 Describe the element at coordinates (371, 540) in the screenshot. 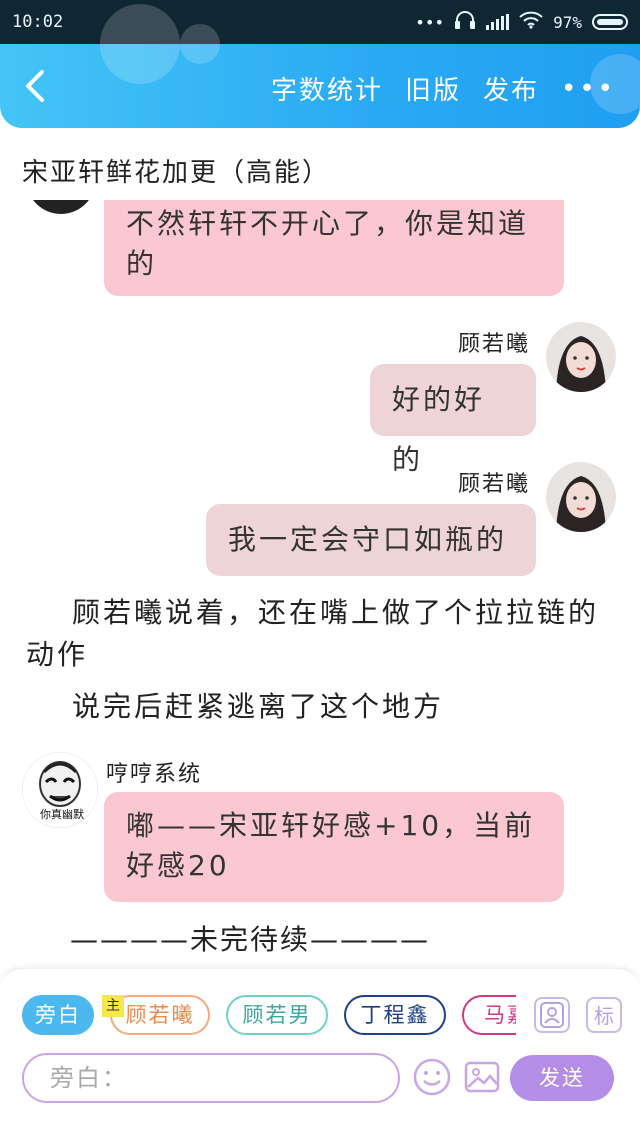

I see `chat-bubble: 我一定会守口如瓶的` at that location.